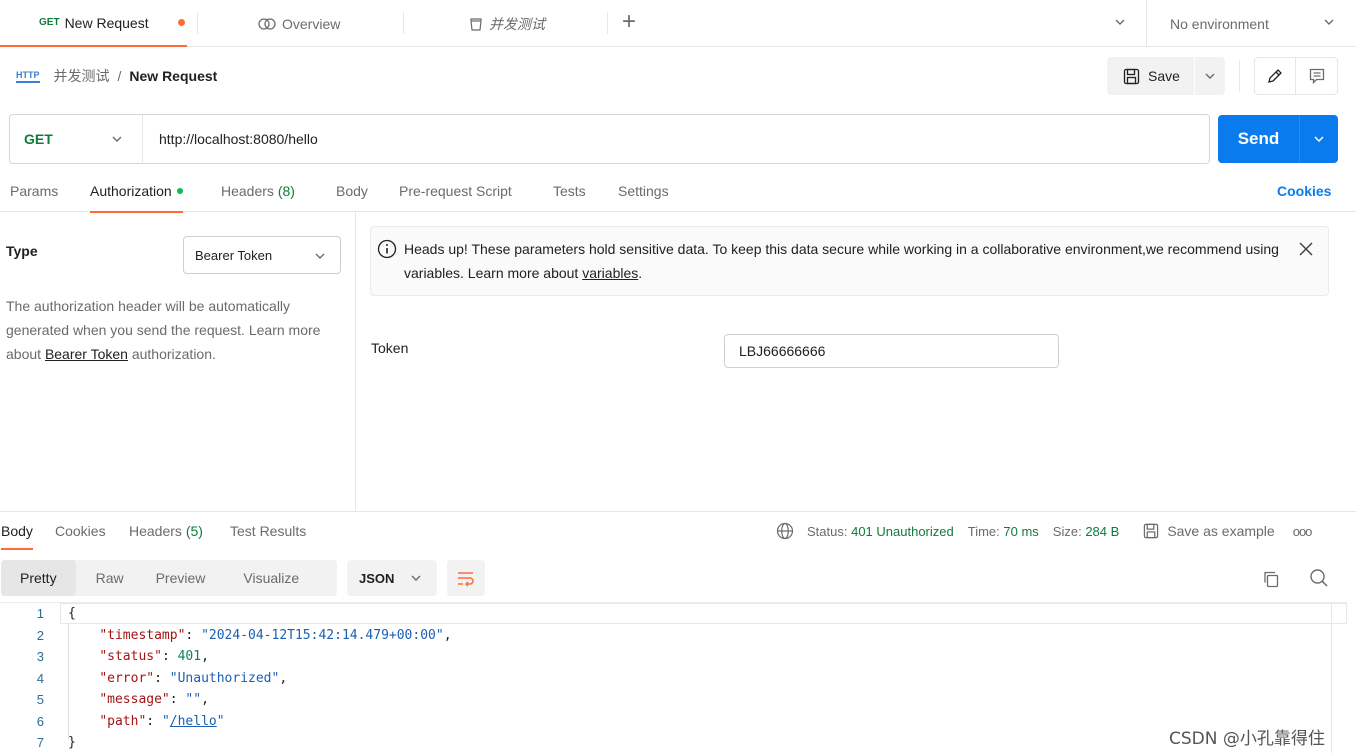  Describe the element at coordinates (1259, 139) in the screenshot. I see `send-button: Send` at that location.